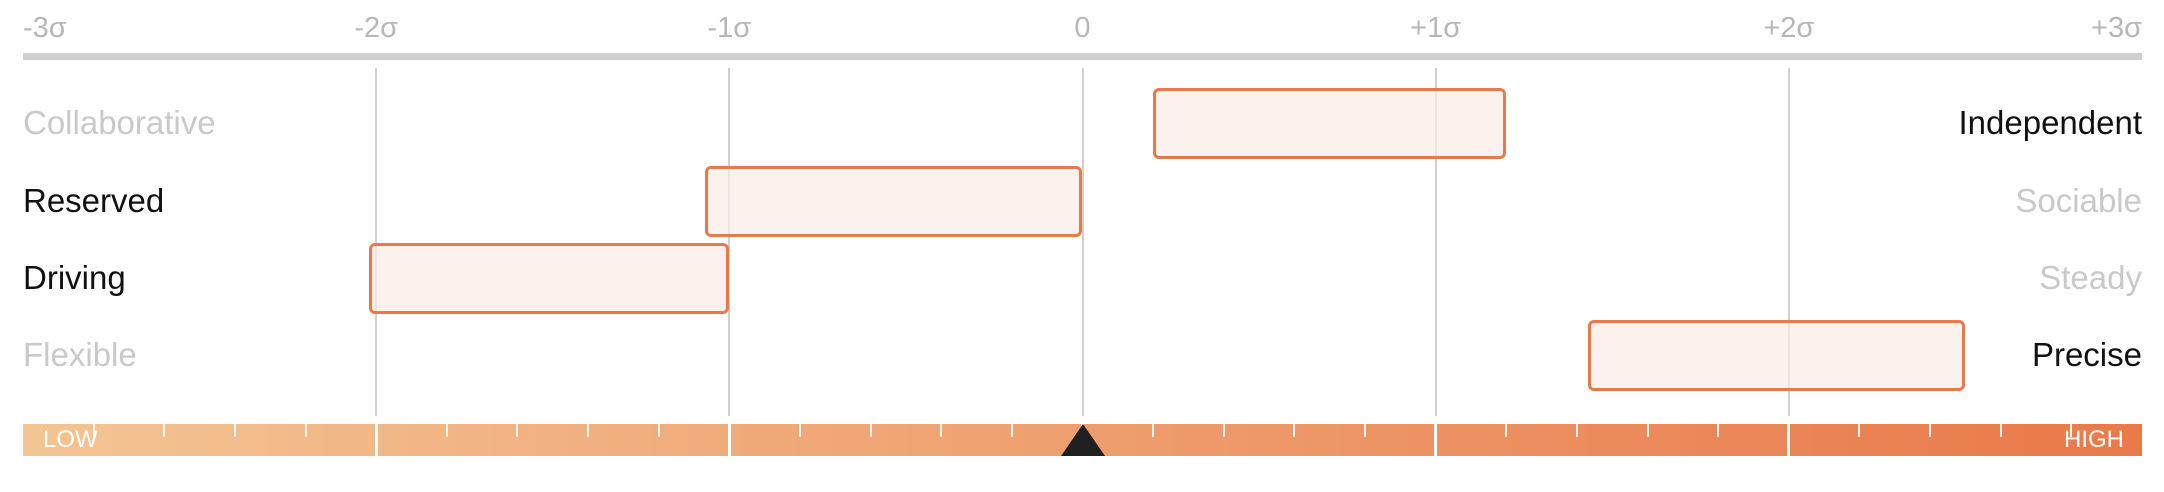  Describe the element at coordinates (376, 28) in the screenshot. I see `tick-label: -2σ` at that location.